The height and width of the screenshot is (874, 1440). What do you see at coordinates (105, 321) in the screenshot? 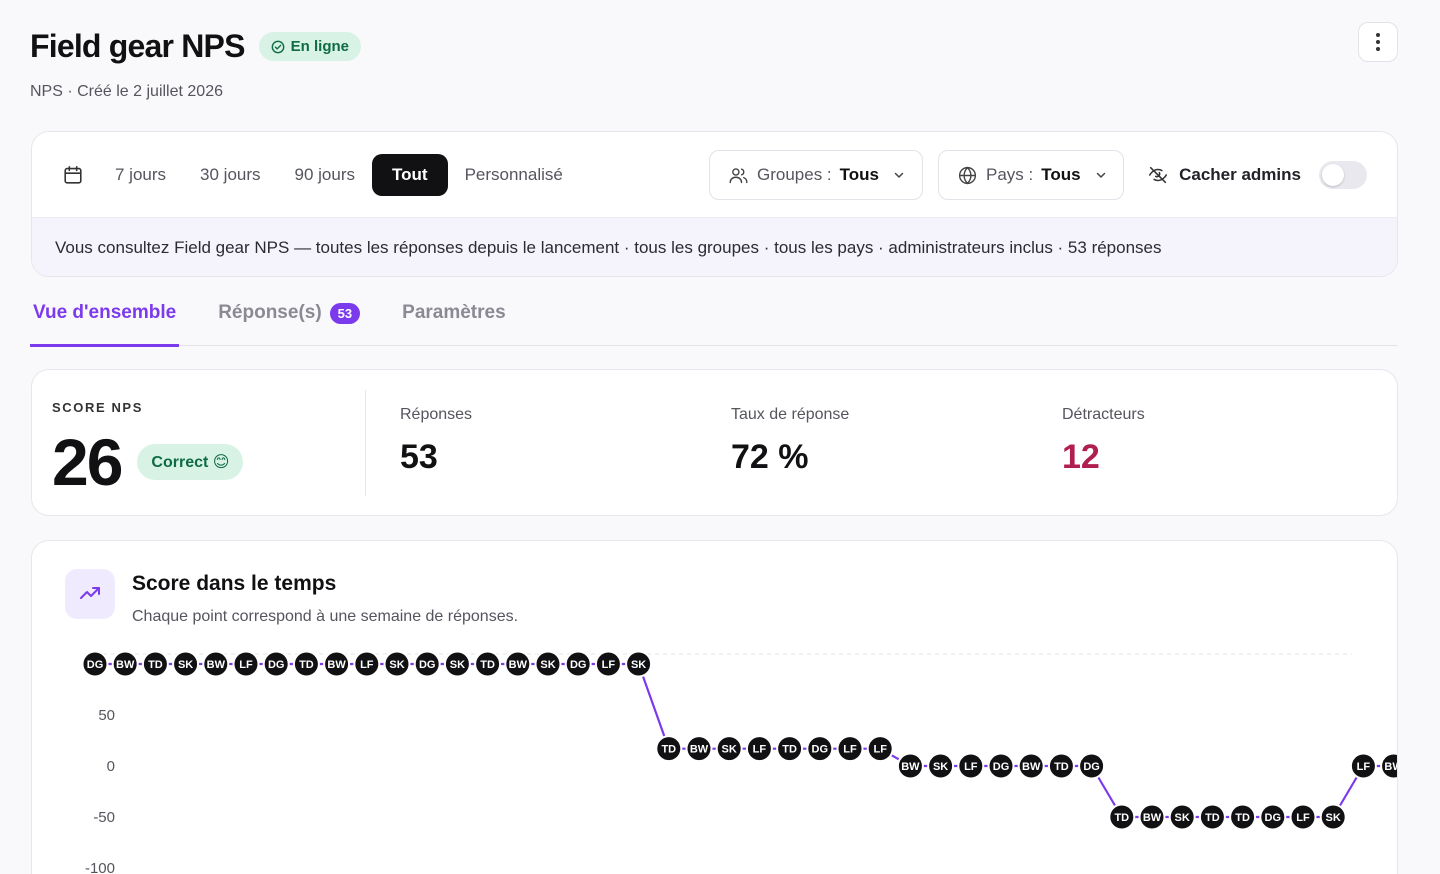
I see `tab-overview: Vue d'ensemble` at bounding box center [105, 321].